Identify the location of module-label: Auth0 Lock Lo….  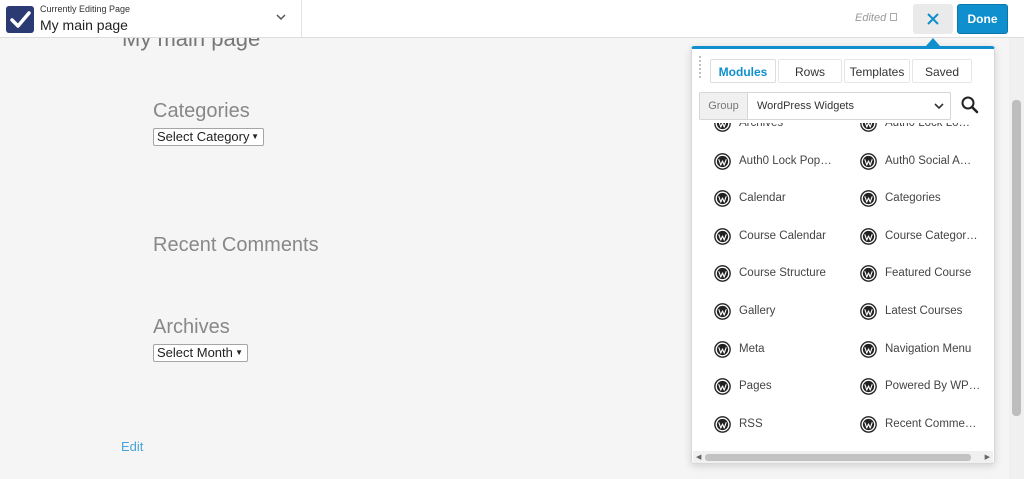
(928, 126).